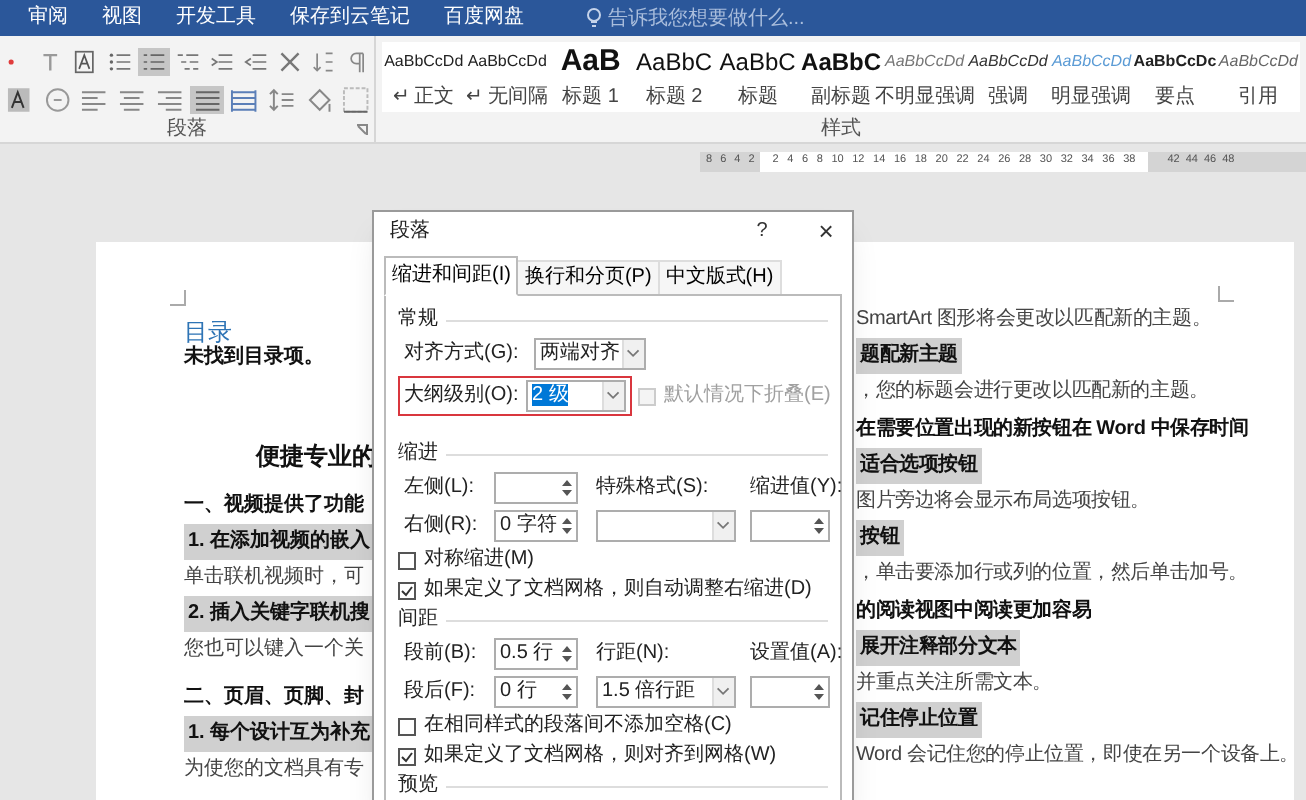  I want to click on dialog-tab: 缩进和间距(I), so click(451, 276).